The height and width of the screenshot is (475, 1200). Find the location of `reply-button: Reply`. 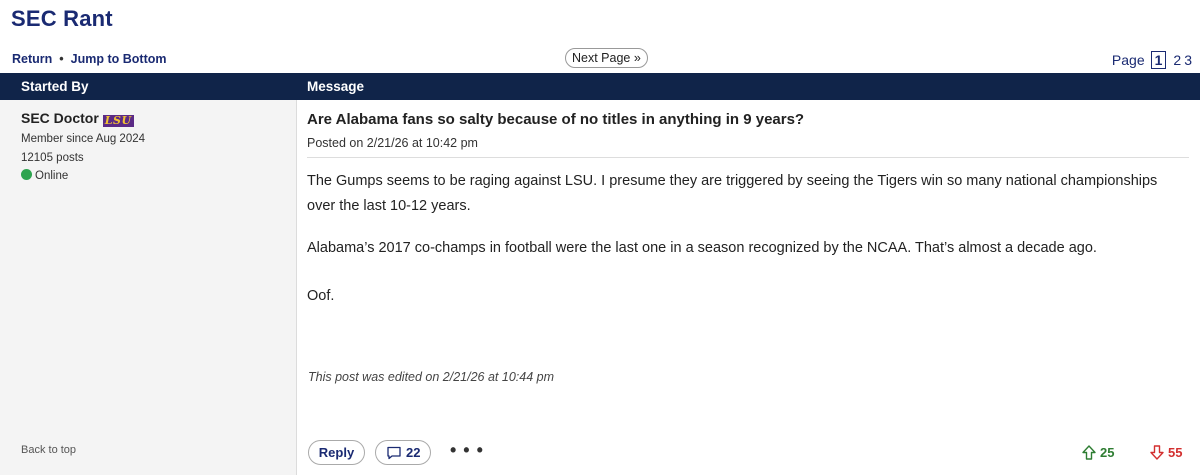

reply-button: Reply is located at coordinates (336, 452).